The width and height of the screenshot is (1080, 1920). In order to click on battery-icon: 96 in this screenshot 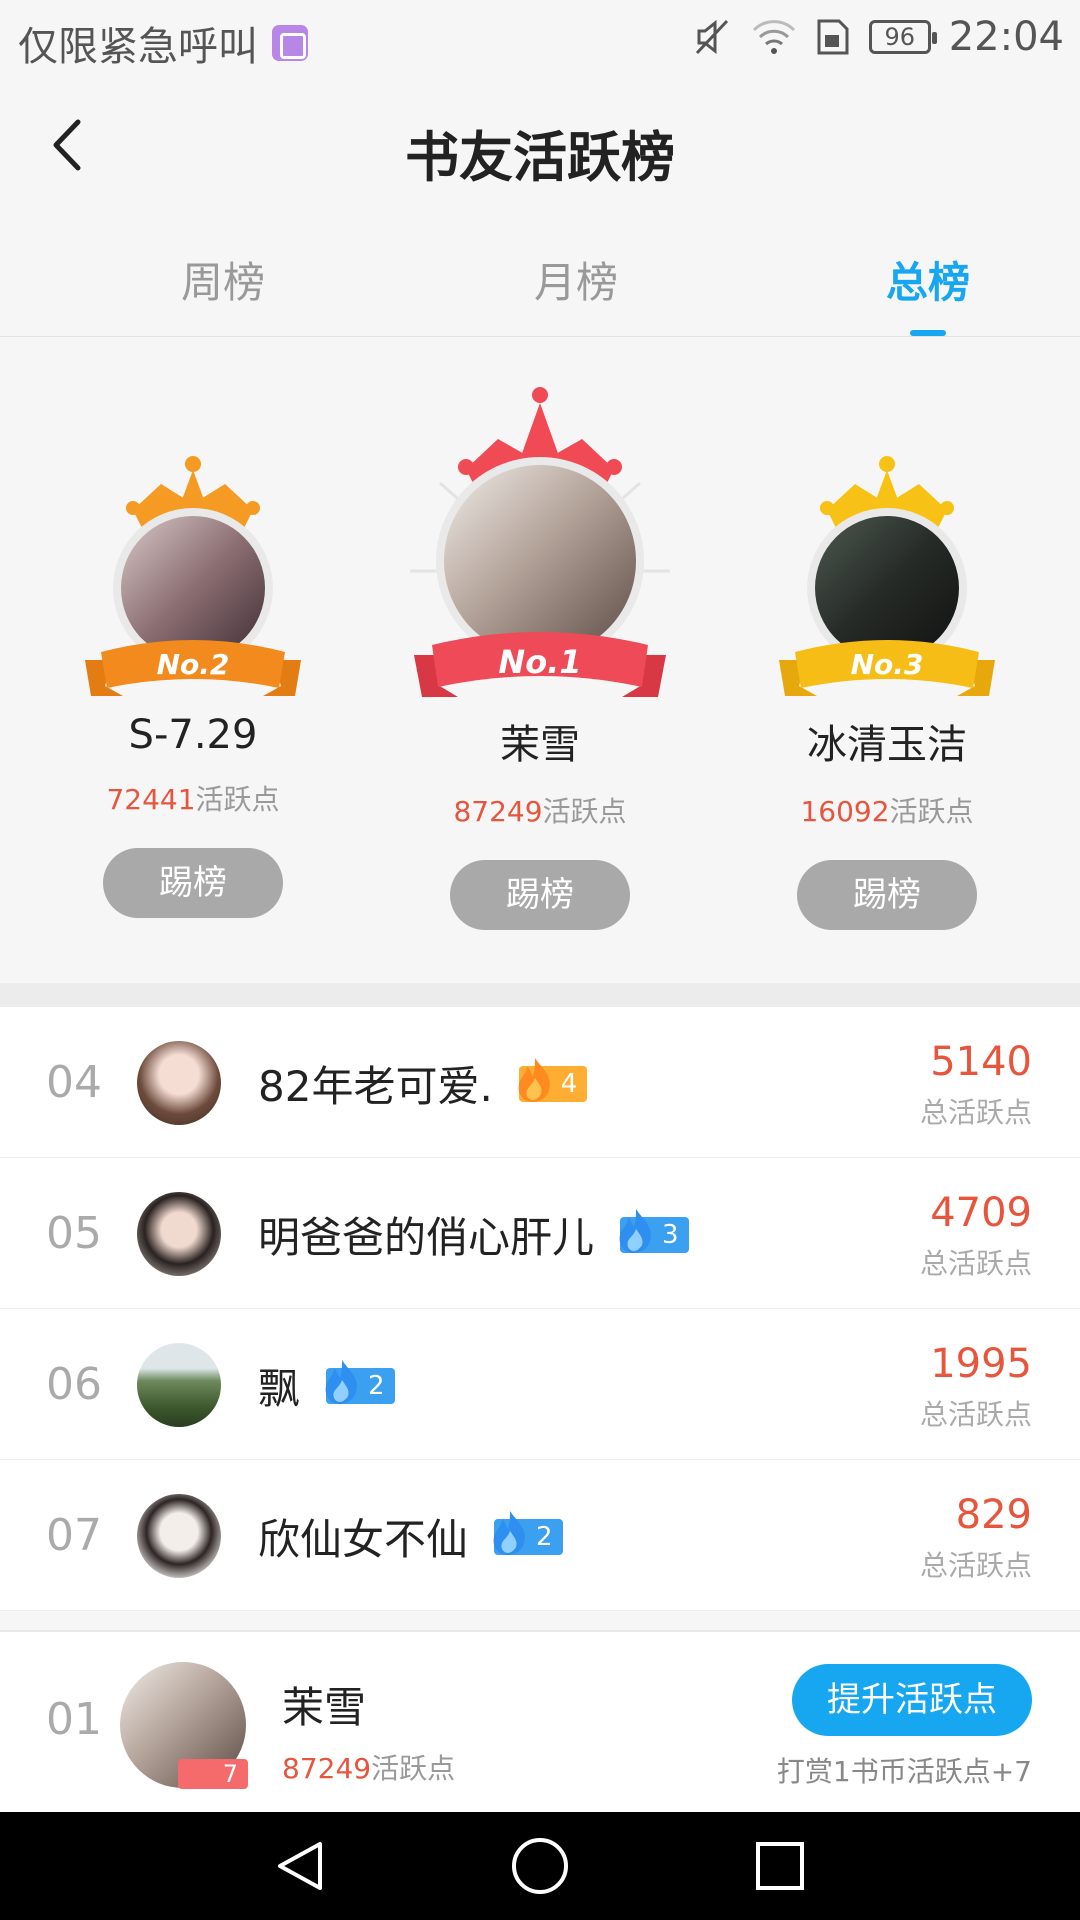, I will do `click(902, 37)`.